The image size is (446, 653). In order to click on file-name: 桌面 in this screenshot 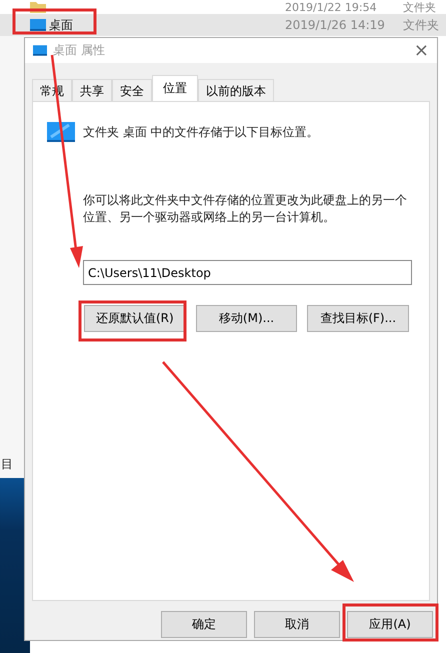, I will do `click(61, 25)`.